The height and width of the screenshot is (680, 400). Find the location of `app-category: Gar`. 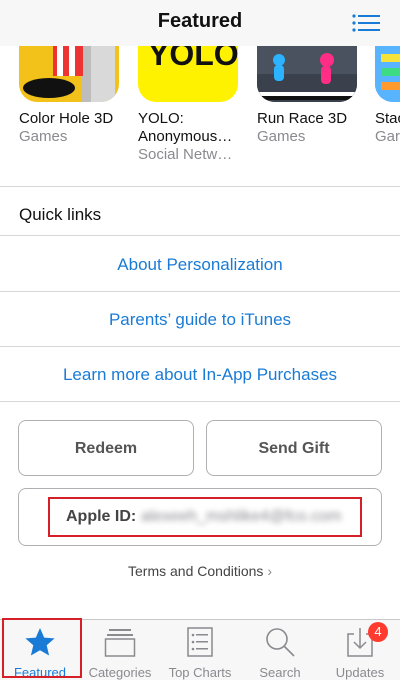

app-category: Gar is located at coordinates (387, 136).